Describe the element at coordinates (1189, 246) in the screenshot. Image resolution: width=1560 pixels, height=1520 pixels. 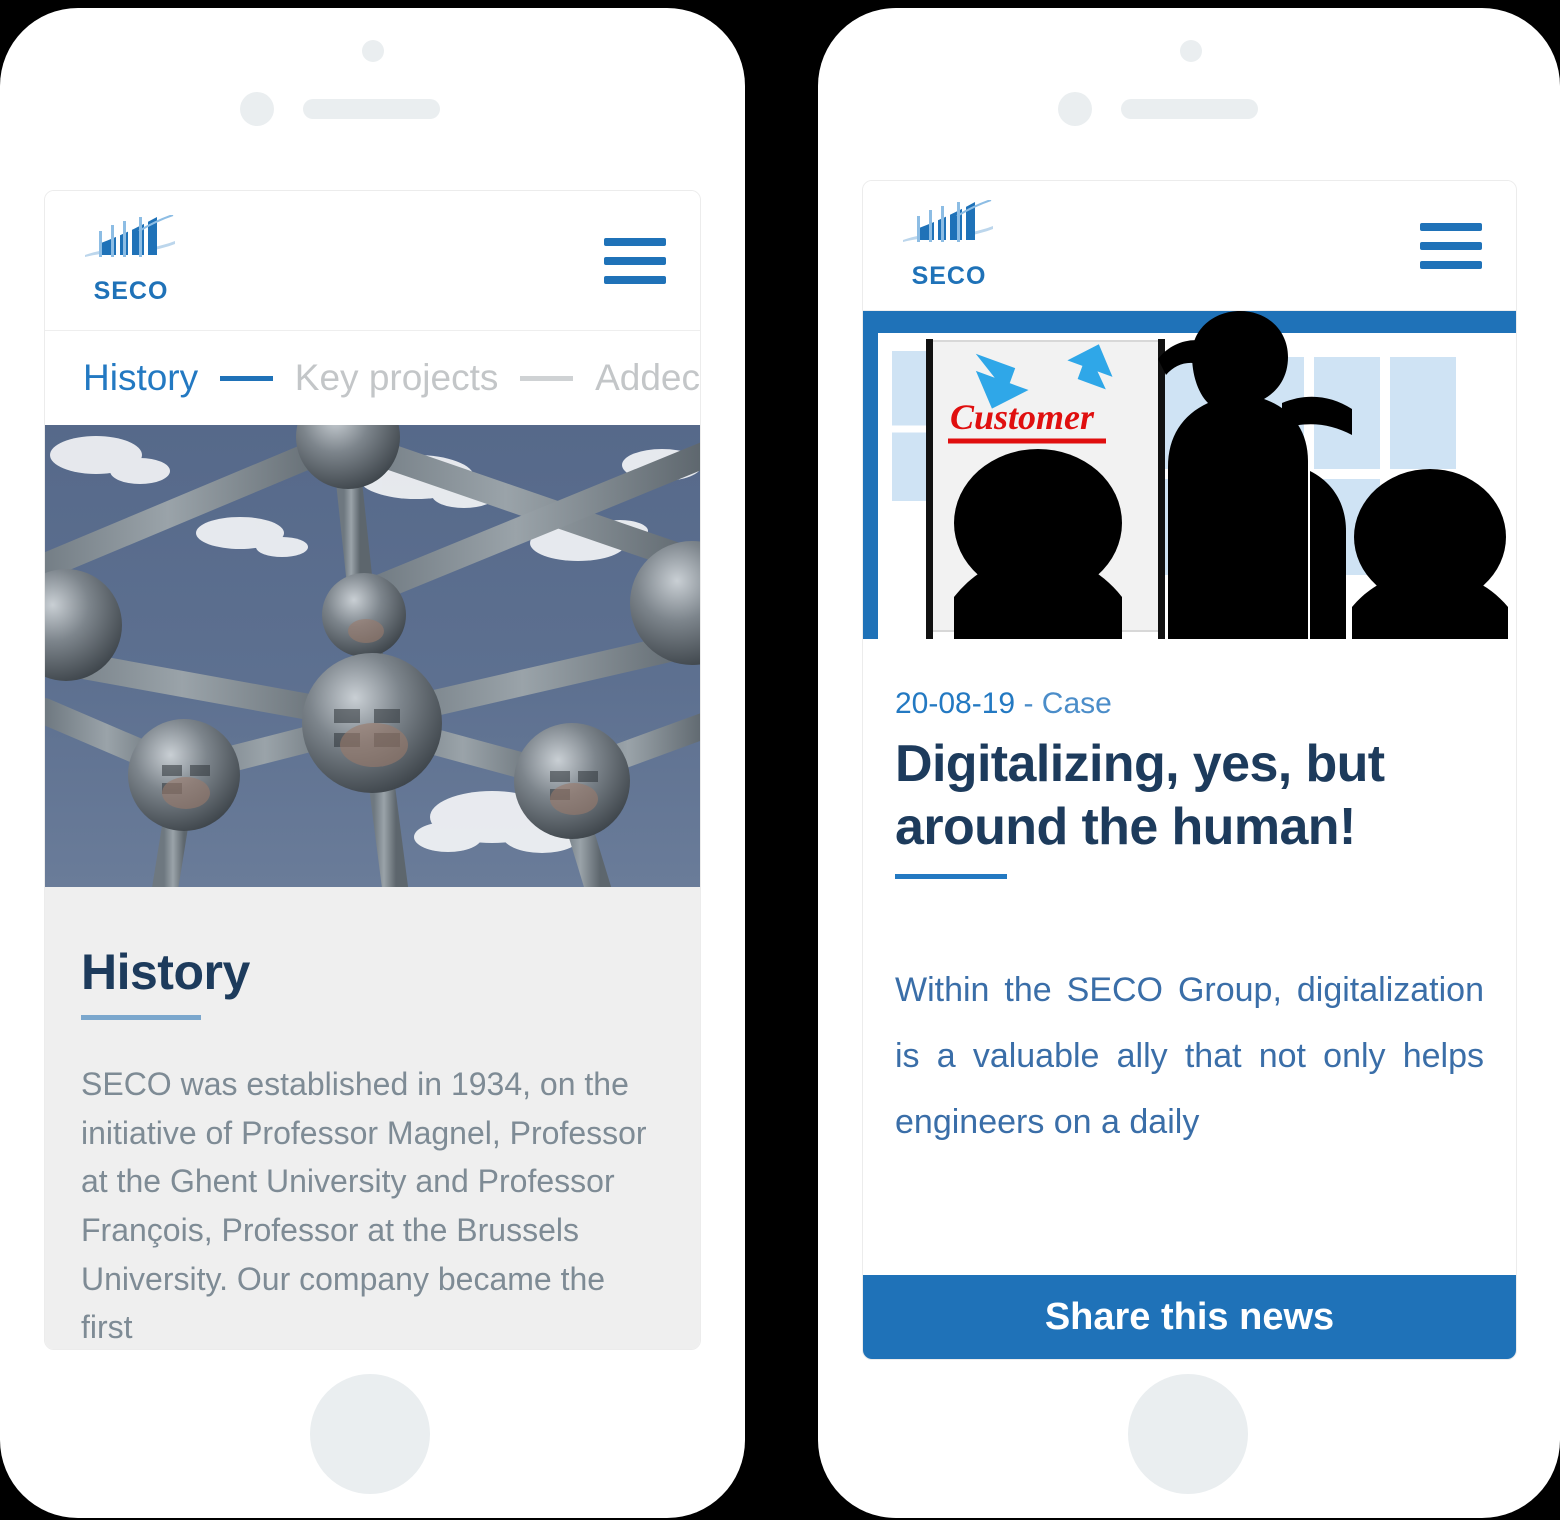
I see `site-header-right: SECO` at that location.